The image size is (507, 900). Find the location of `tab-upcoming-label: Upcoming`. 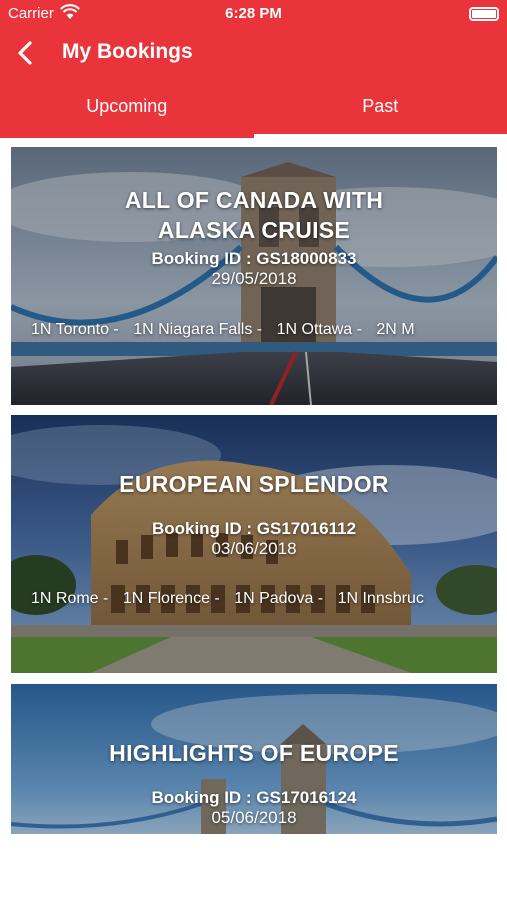

tab-upcoming-label: Upcoming is located at coordinates (127, 106).